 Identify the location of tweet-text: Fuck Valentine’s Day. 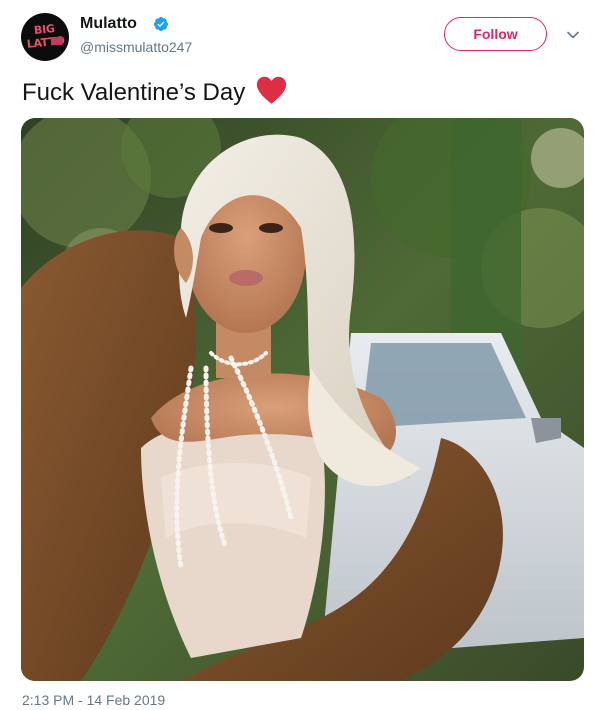
(155, 92).